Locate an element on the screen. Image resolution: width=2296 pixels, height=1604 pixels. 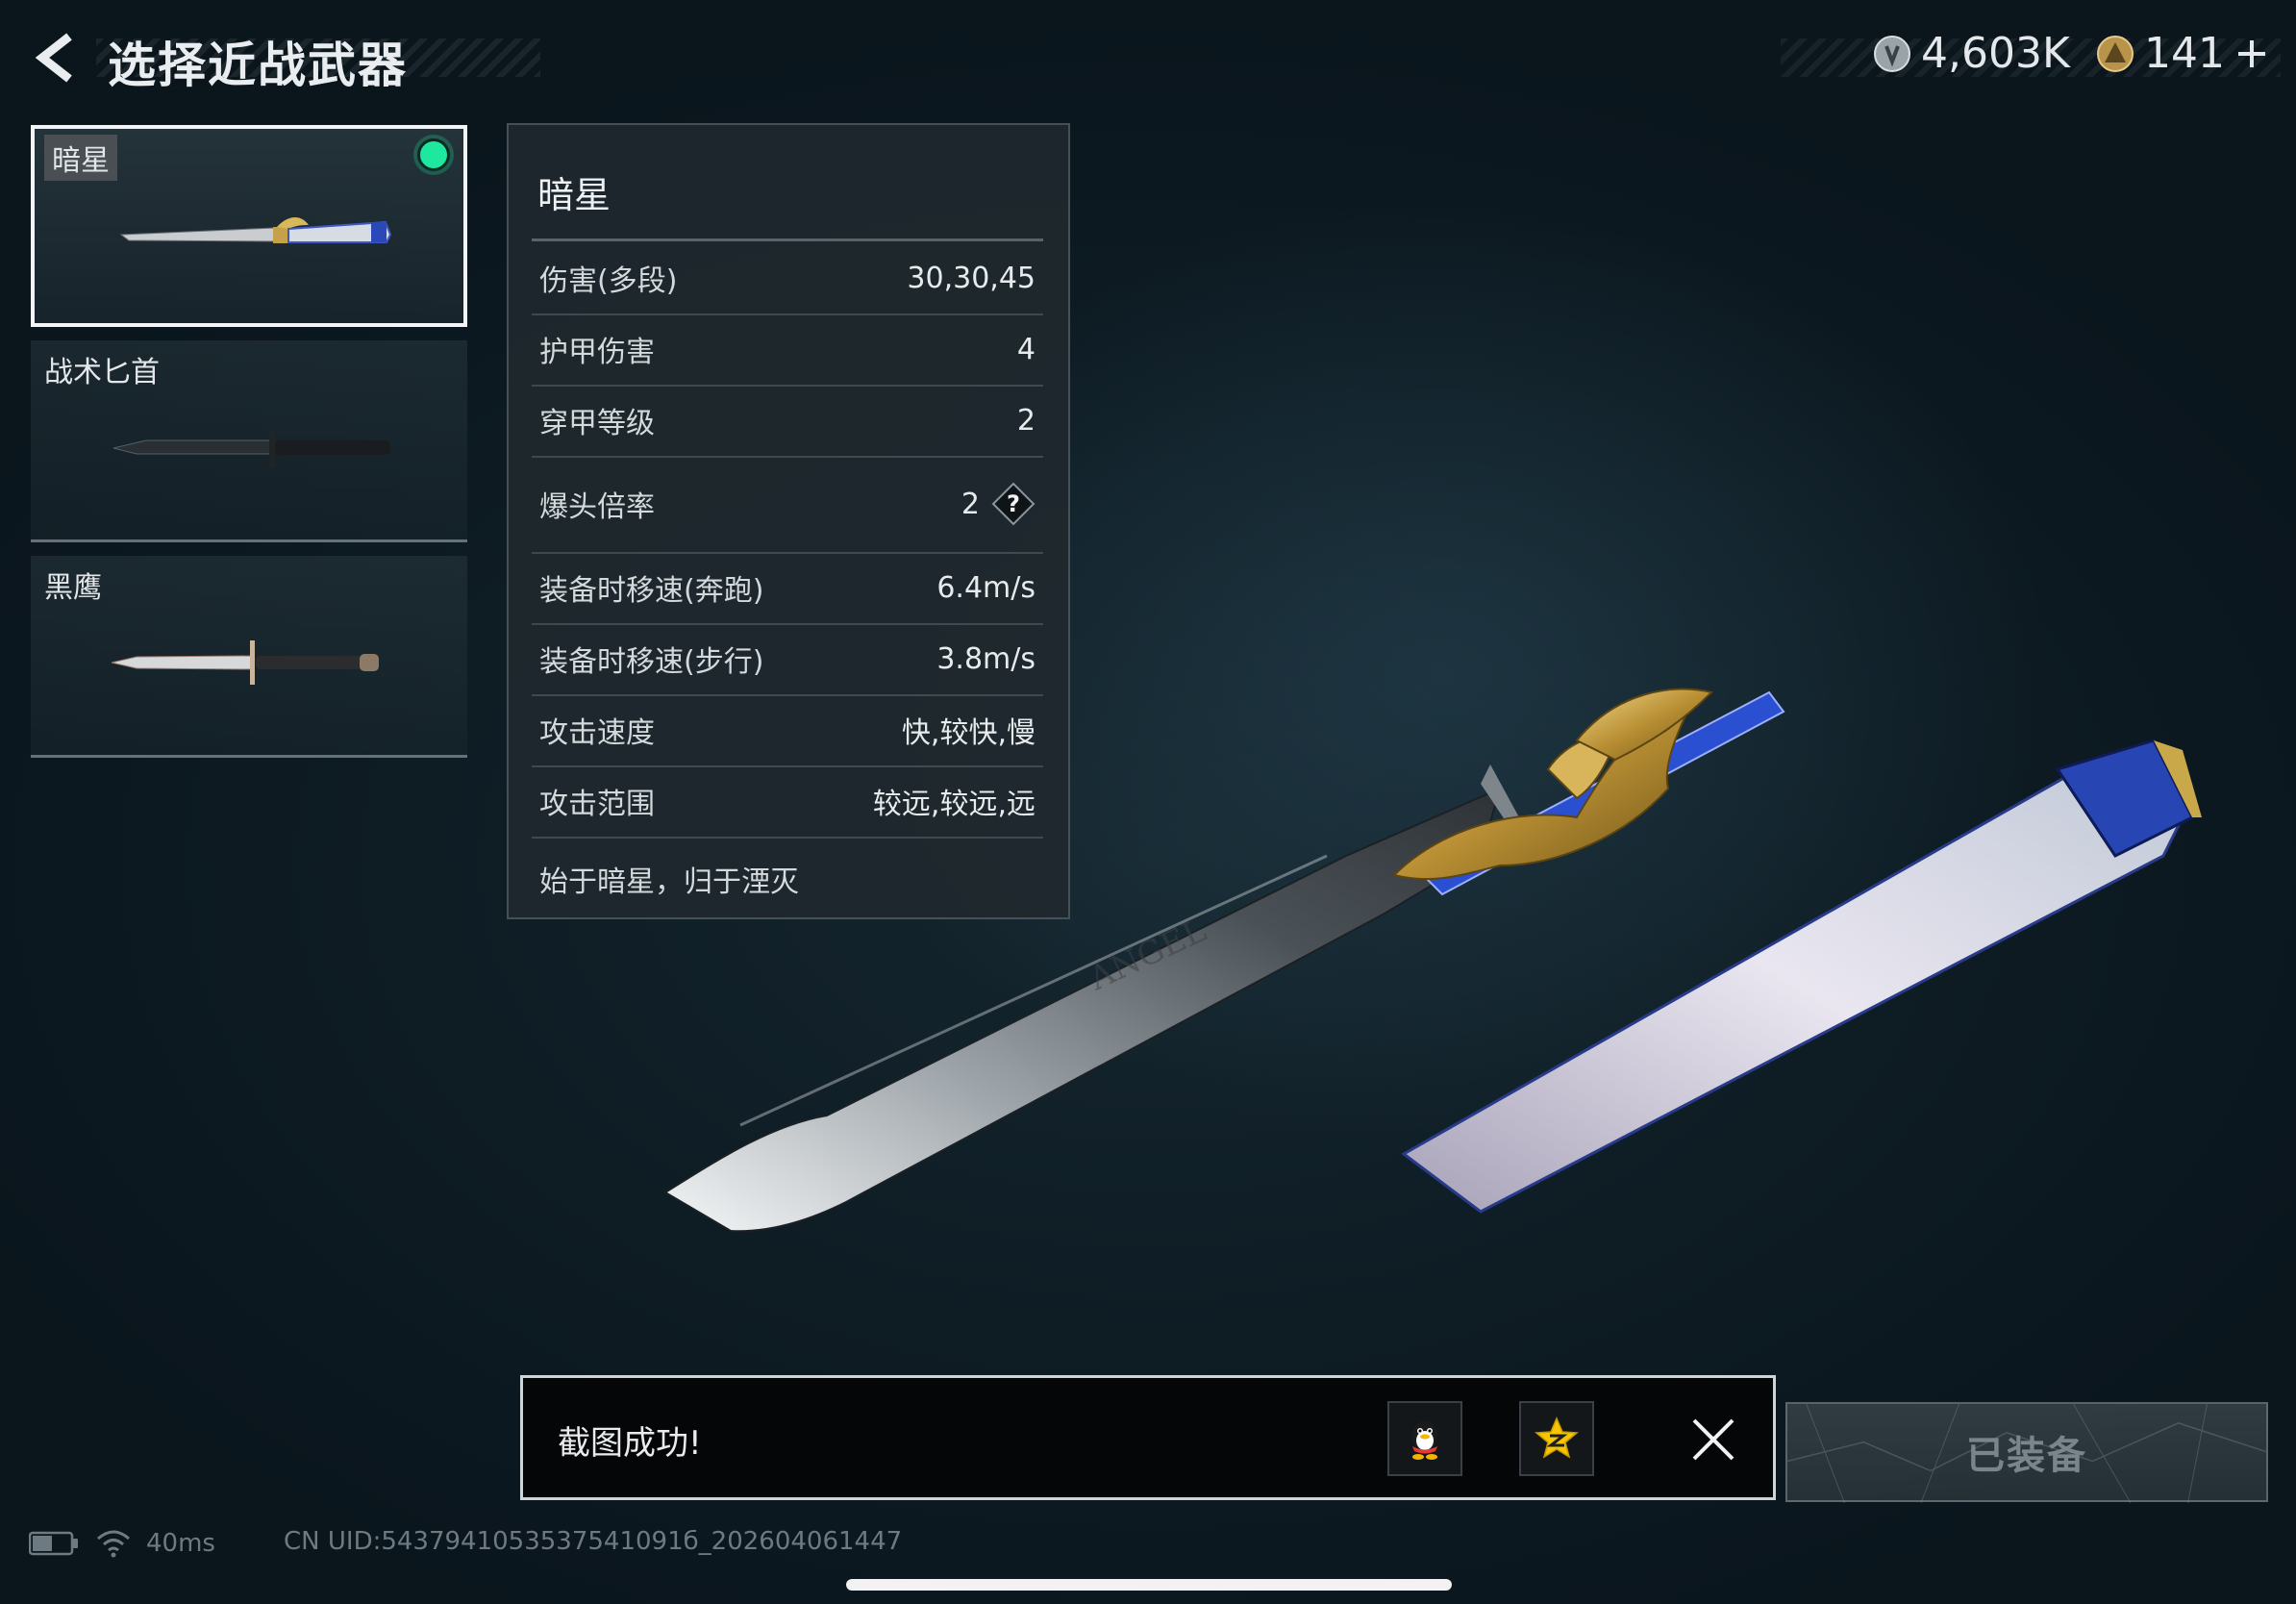
gold-amount: 141 is located at coordinates (2184, 53).